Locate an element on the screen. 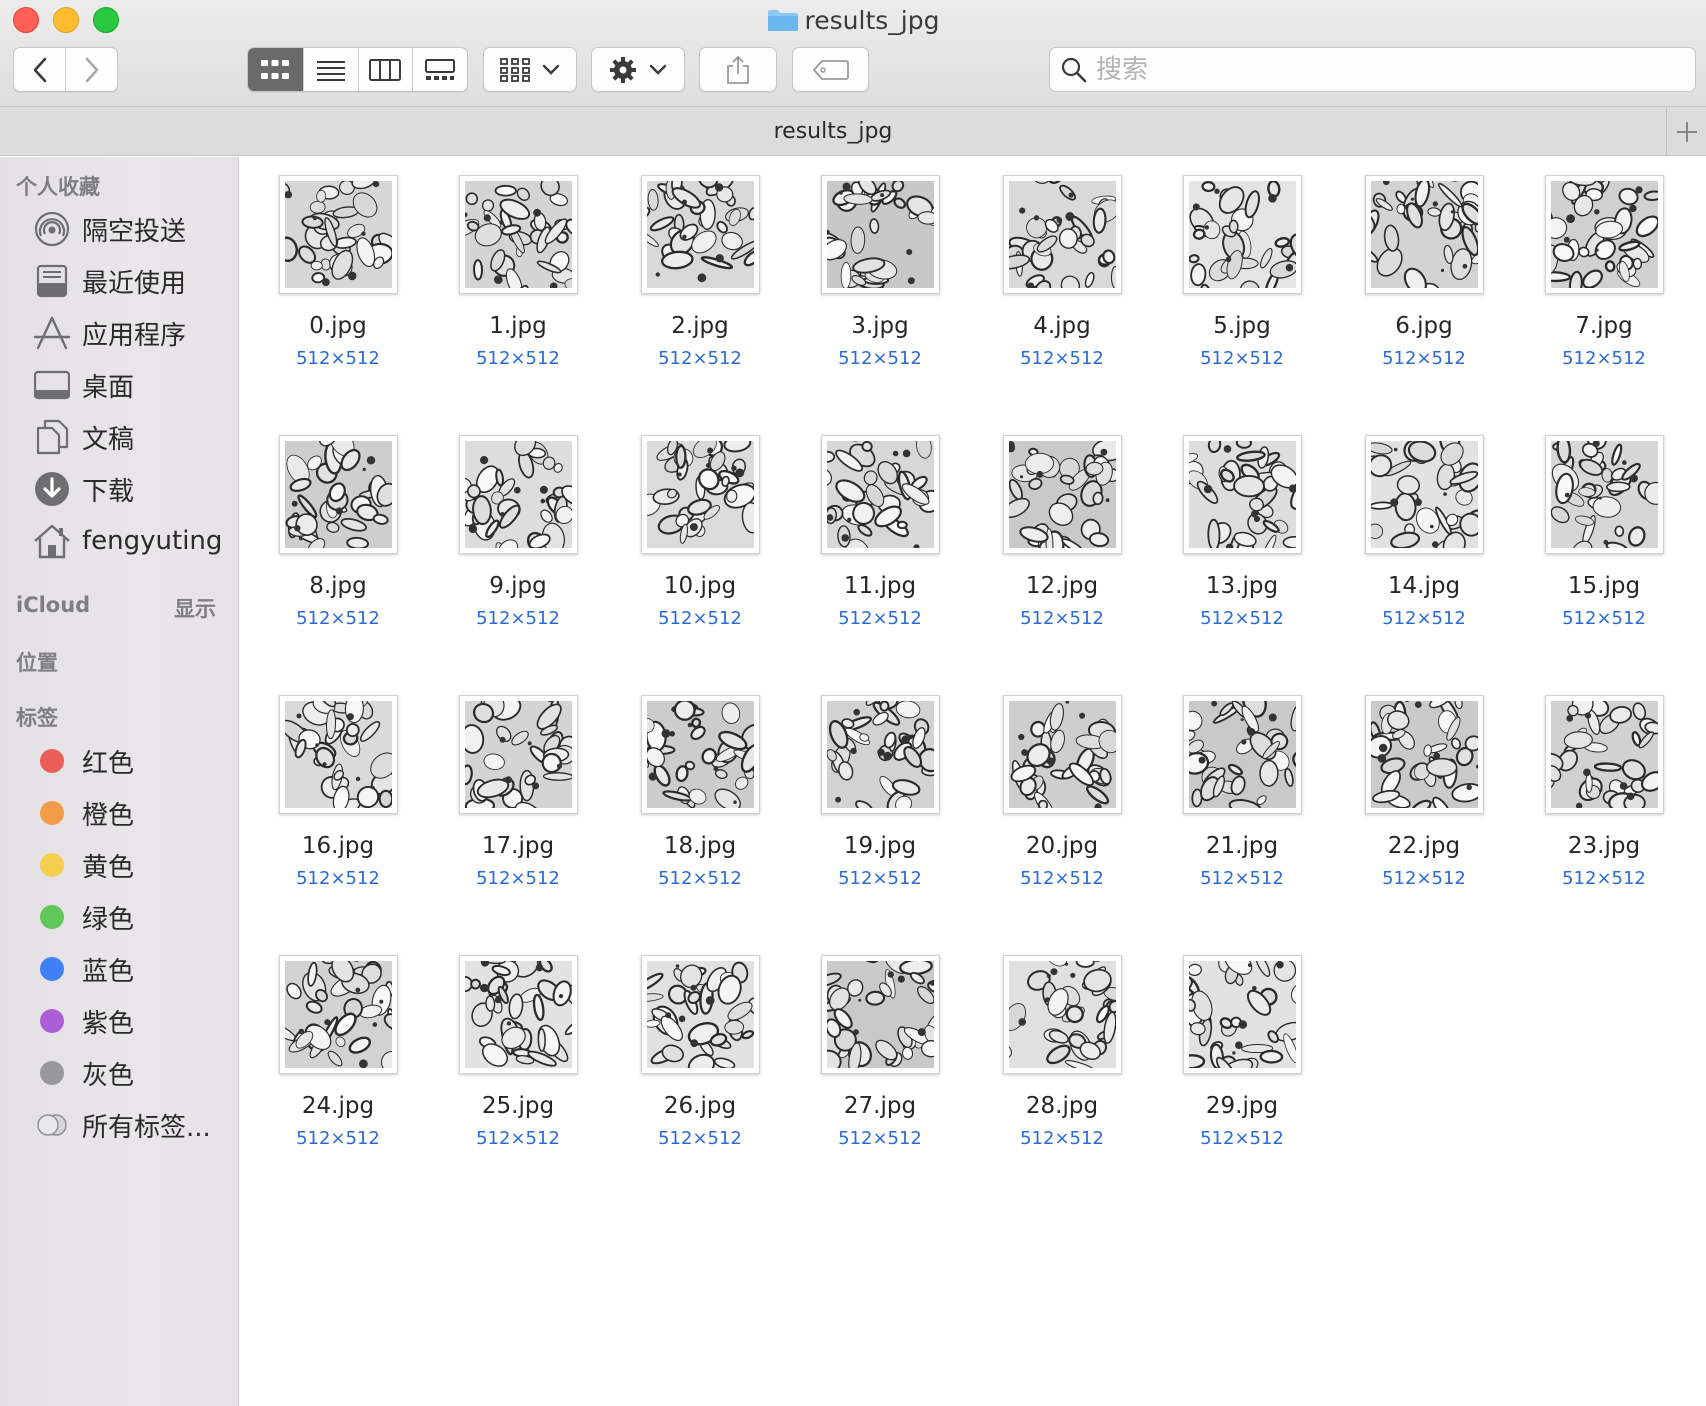 The image size is (1706, 1406). file-item: 13.jpg 512×512 is located at coordinates (1242, 523).